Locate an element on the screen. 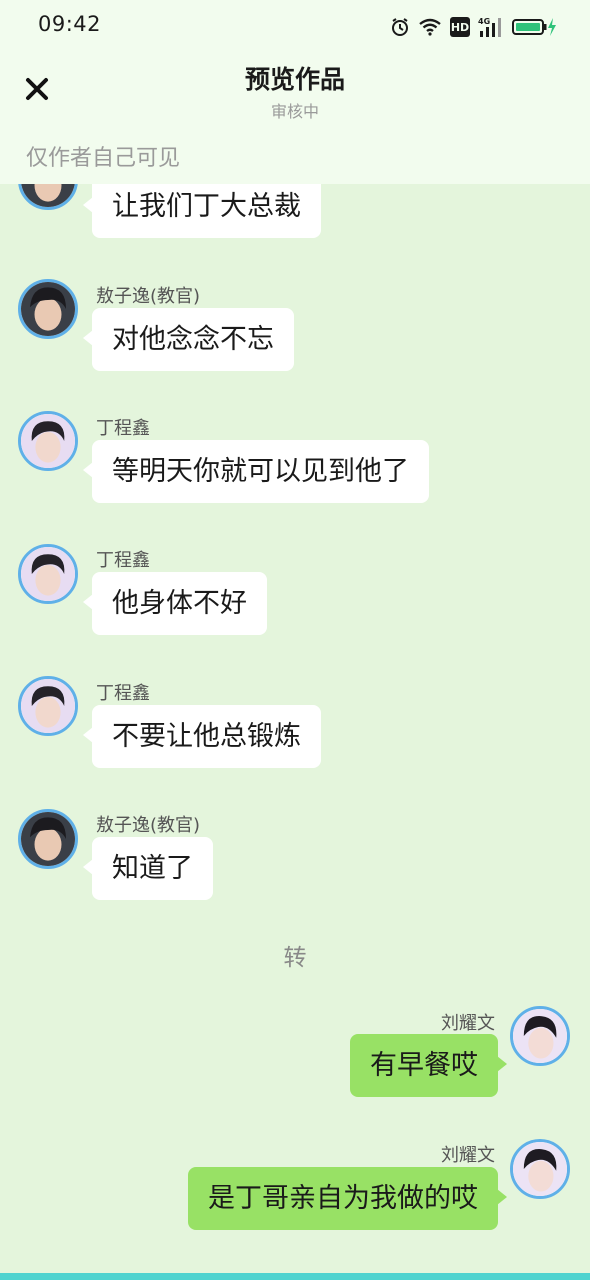 This screenshot has width=590, height=1280. top-header: 09:42 HD 4G 预览作品 审核中 仅作者自己可见 is located at coordinates (295, 92).